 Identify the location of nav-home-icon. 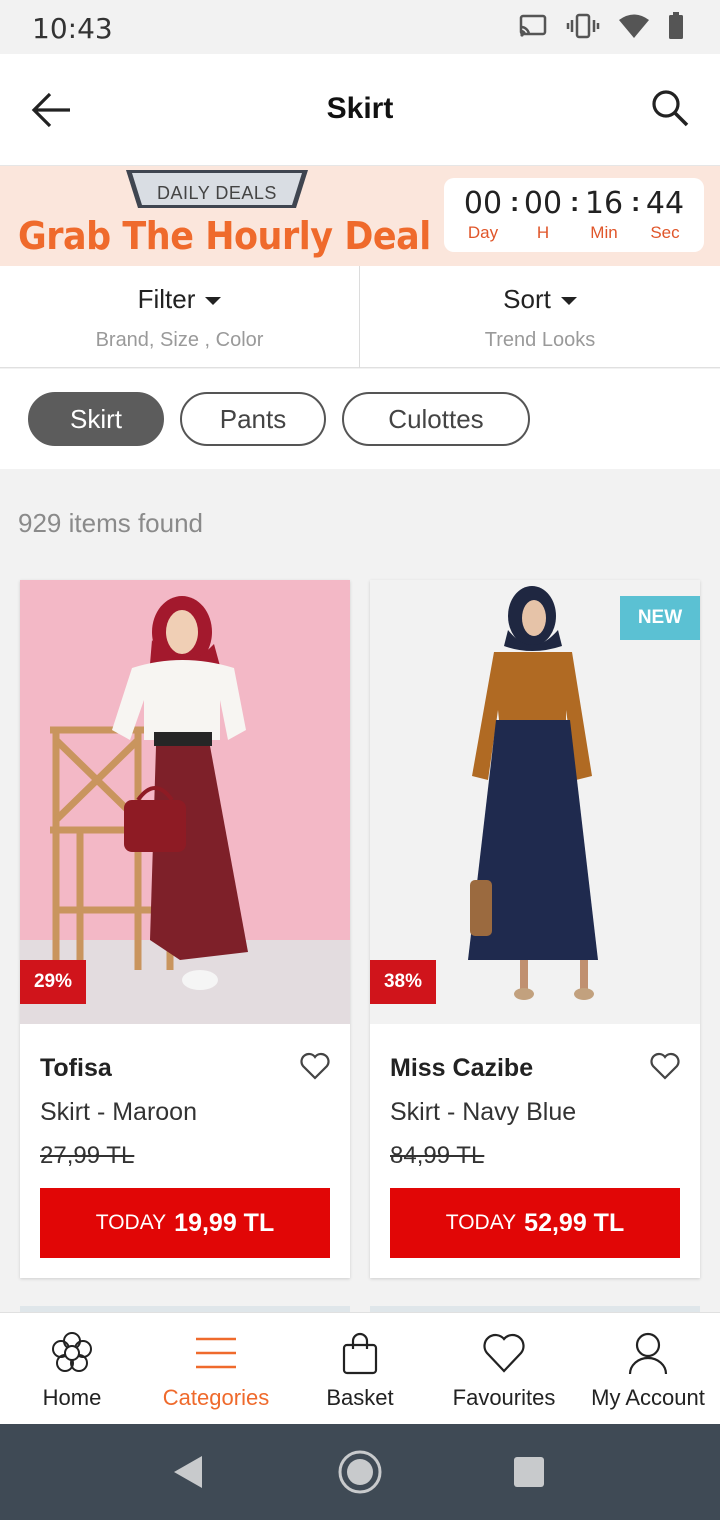
(360, 1472).